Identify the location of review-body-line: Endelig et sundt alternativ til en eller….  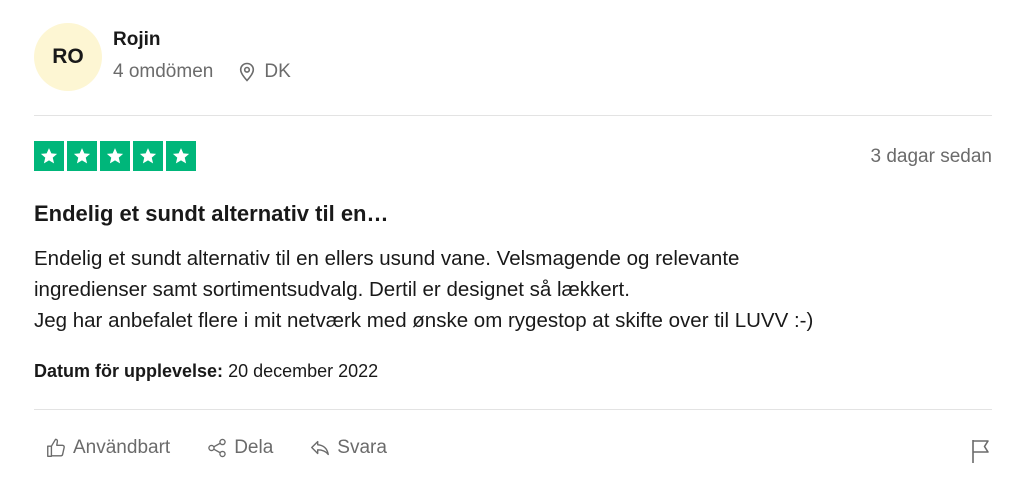
(387, 258).